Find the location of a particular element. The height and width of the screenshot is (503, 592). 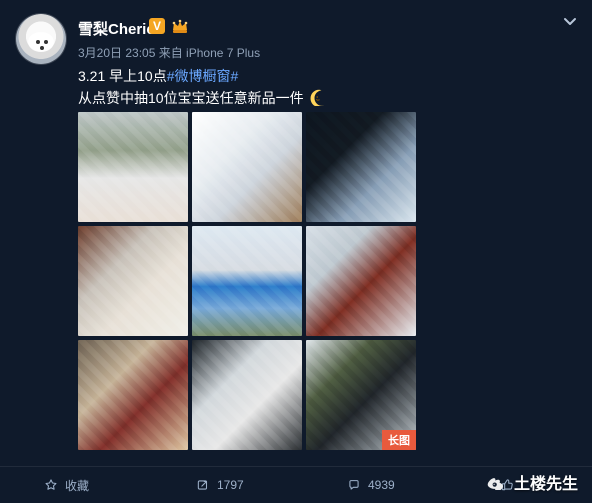

topic-link: #微博橱窗# is located at coordinates (203, 76).